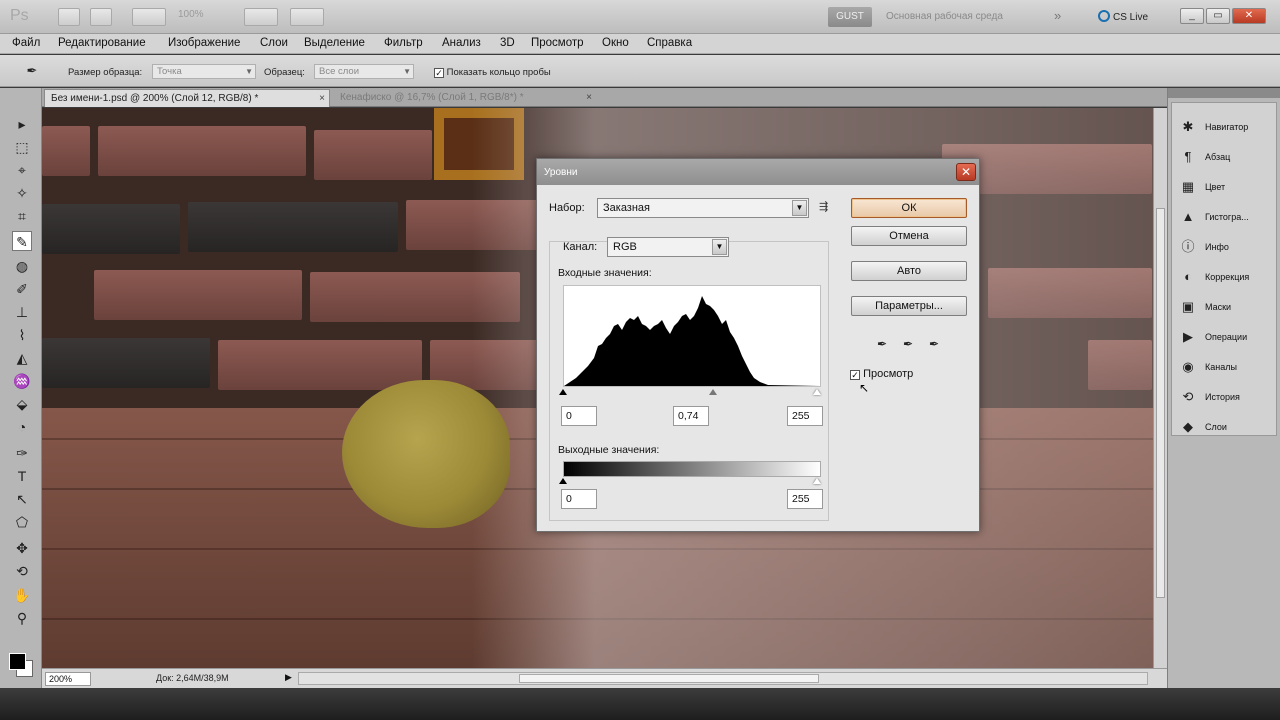  I want to click on lasso-tool-icon: ⌖, so click(22, 170).